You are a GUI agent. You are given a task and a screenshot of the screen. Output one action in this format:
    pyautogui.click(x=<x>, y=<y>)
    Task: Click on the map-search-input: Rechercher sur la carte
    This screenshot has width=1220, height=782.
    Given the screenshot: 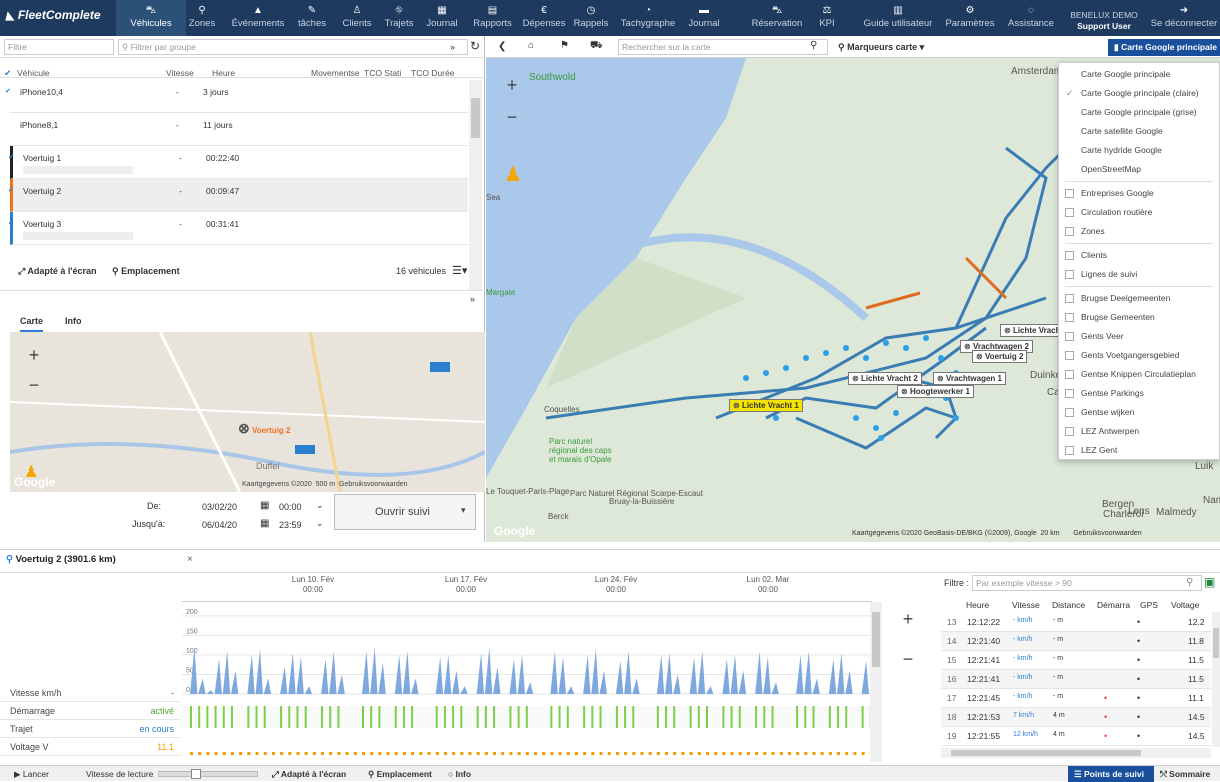 What is the action you would take?
    pyautogui.click(x=723, y=47)
    